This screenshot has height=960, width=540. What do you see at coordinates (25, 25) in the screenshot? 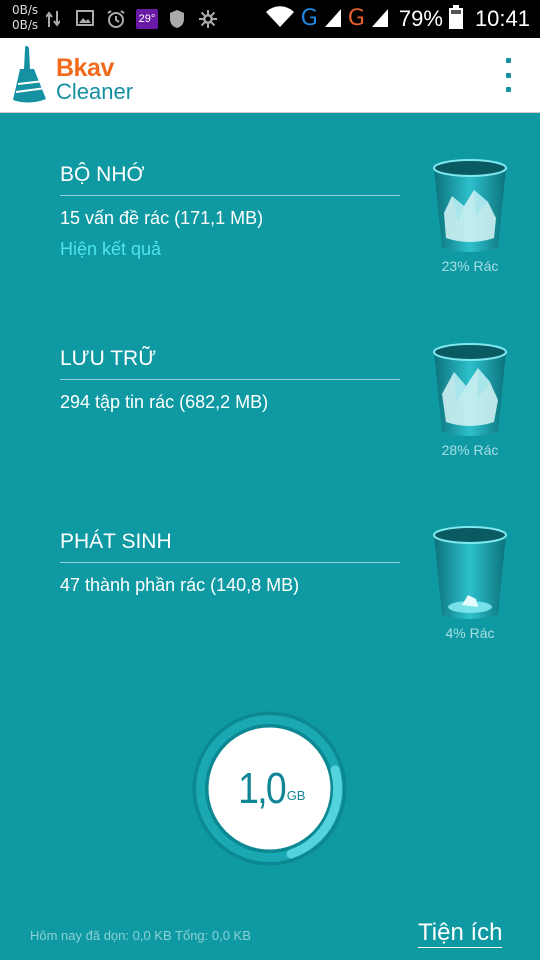
I see `download-speed: 0B/s` at bounding box center [25, 25].